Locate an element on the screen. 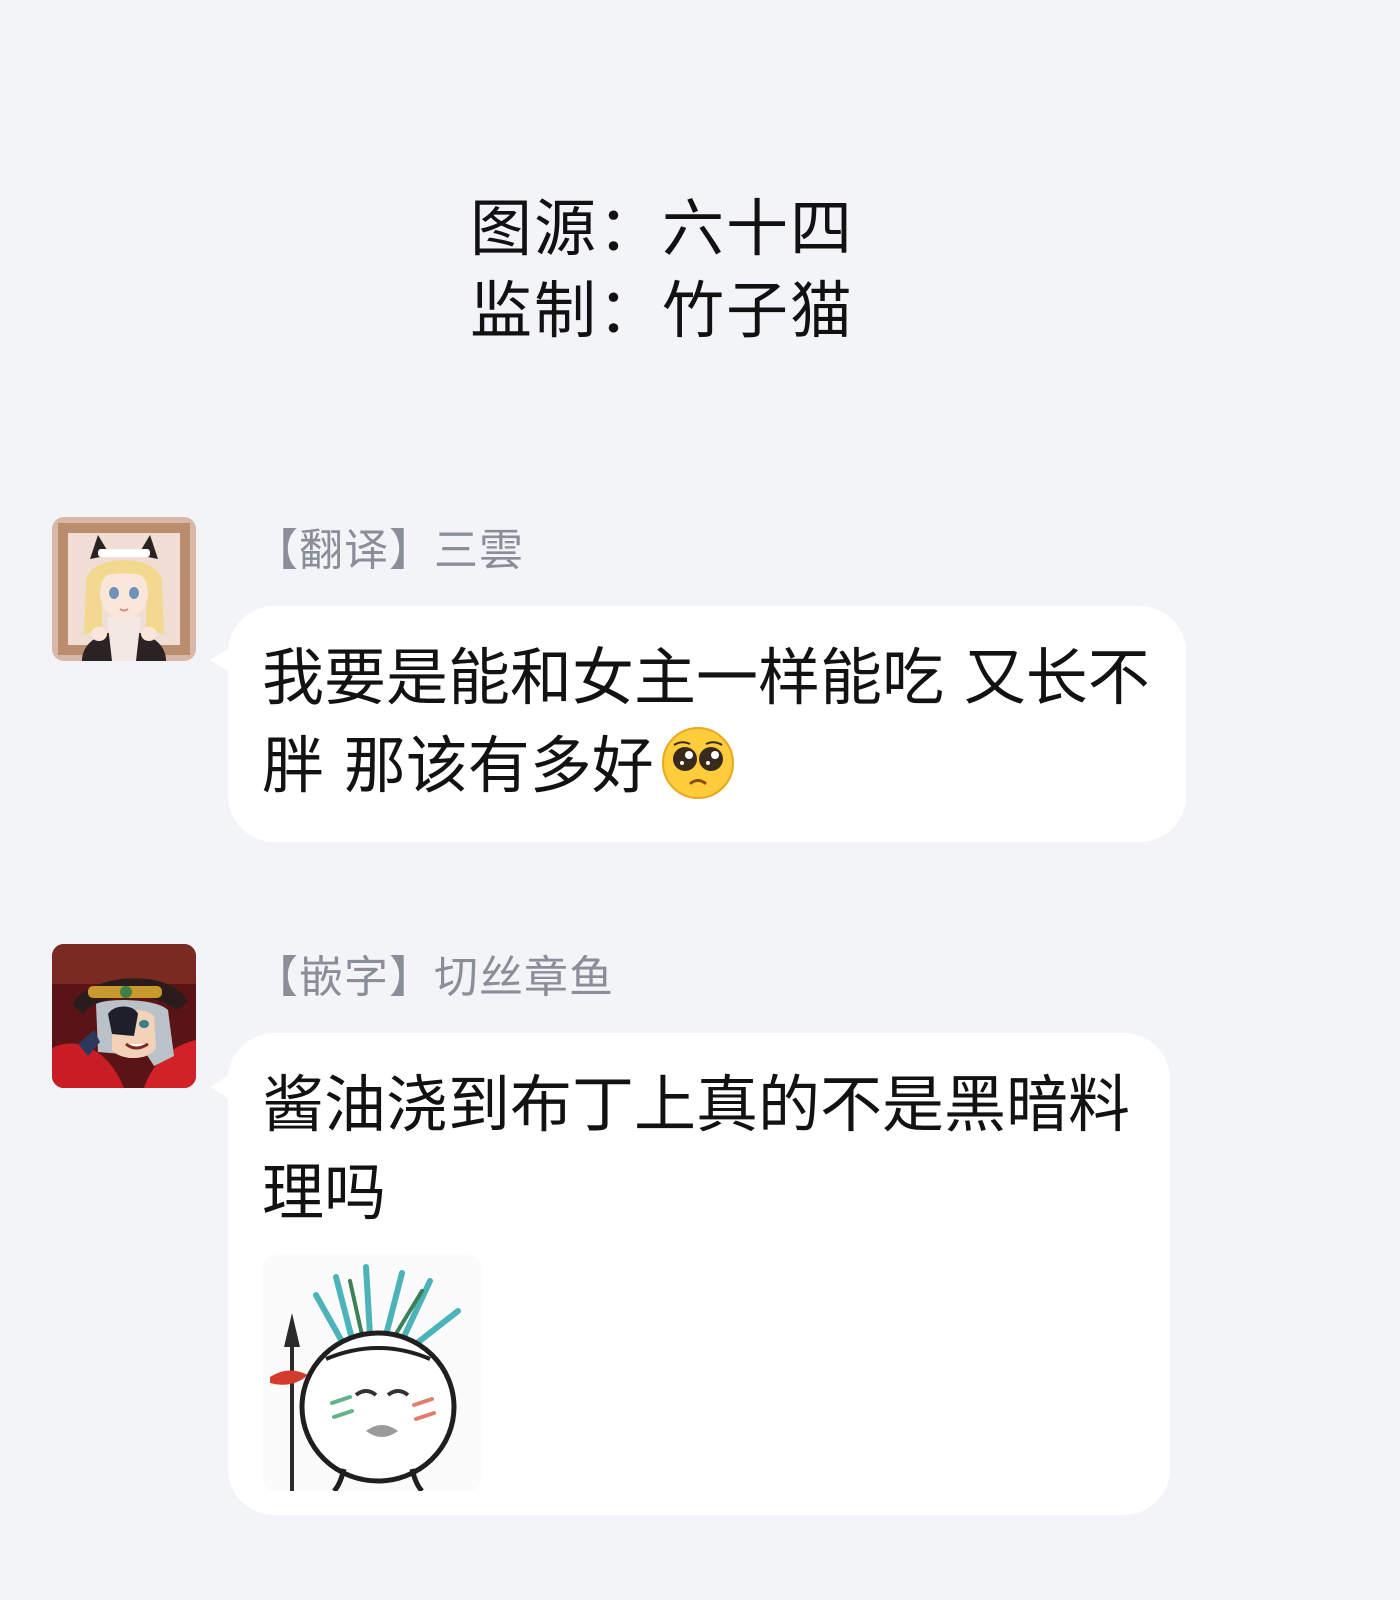  onion-head-spear-sticker is located at coordinates (372, 1373).